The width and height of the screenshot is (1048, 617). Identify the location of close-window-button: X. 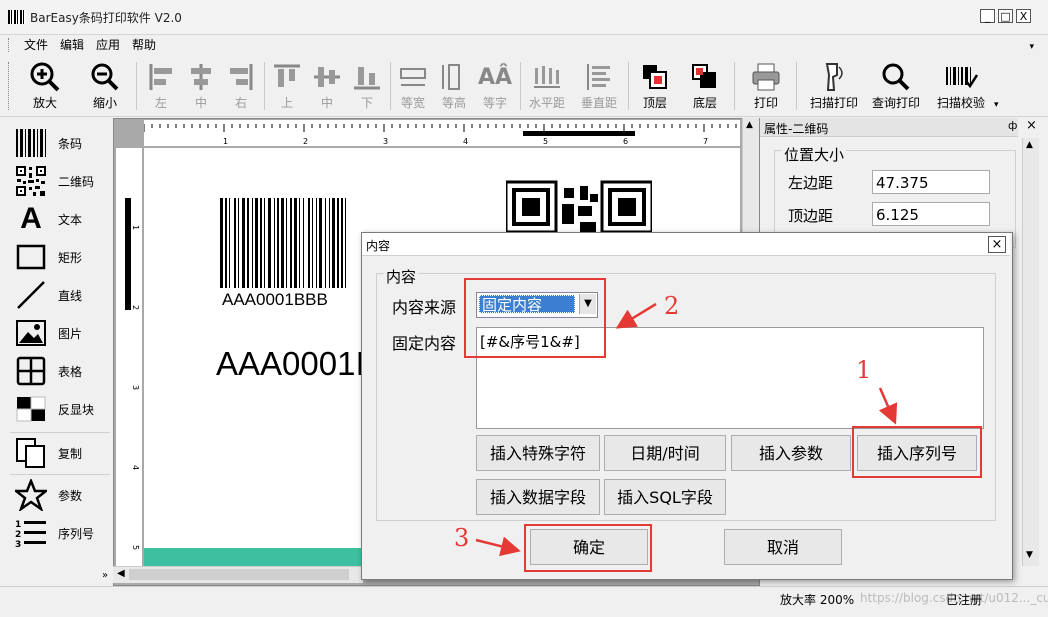
(1023, 16).